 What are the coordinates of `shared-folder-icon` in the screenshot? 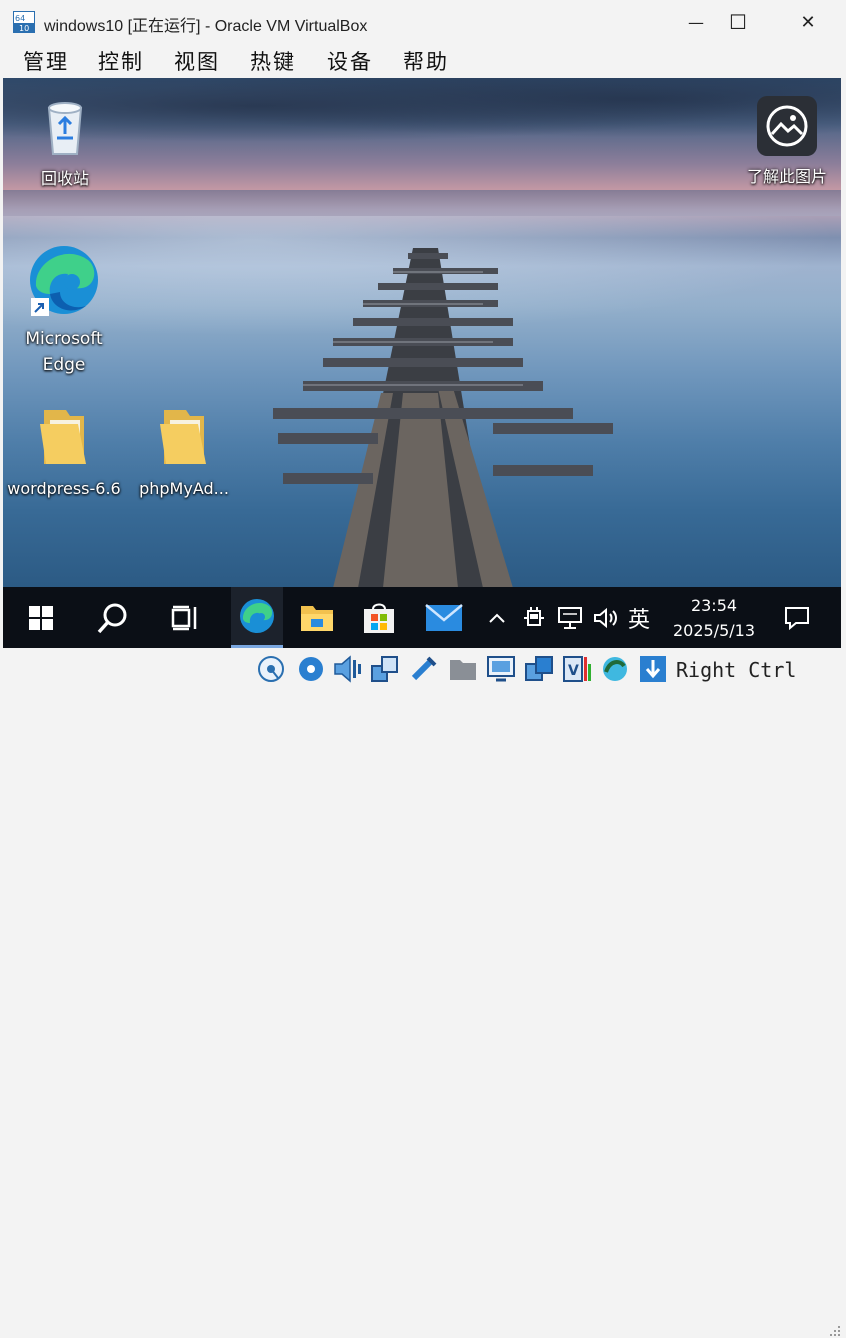 It's located at (463, 669).